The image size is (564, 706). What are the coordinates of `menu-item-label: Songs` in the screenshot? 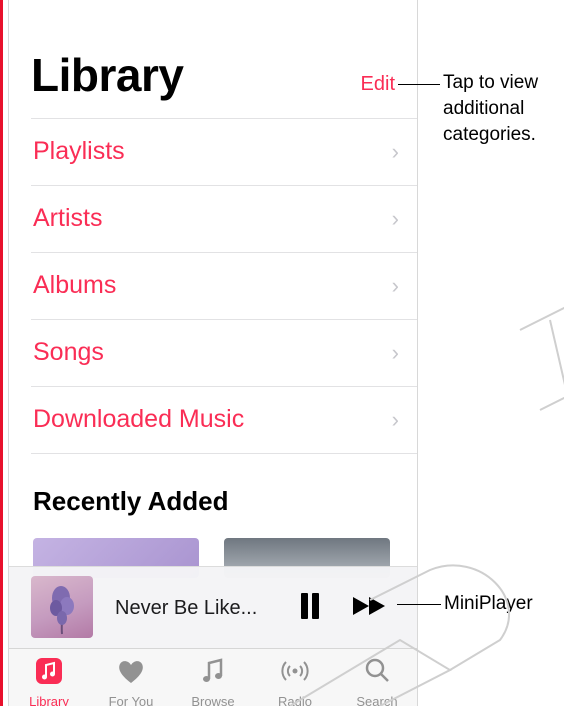 It's located at (68, 352).